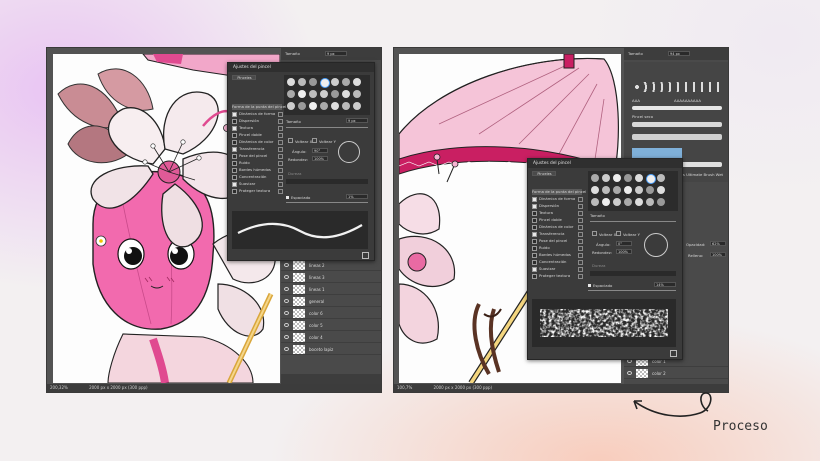 Image resolution: width=820 pixels, height=461 pixels. What do you see at coordinates (300, 141) in the screenshot?
I see `left-flip-x: Voltear X` at bounding box center [300, 141].